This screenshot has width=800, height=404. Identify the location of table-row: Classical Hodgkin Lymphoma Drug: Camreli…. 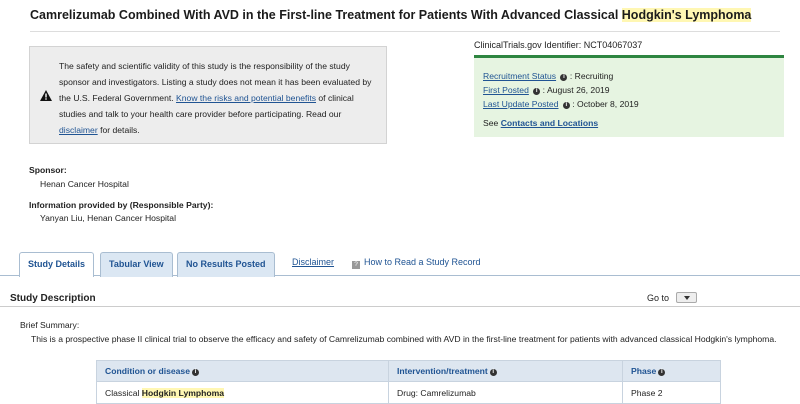
(408, 392).